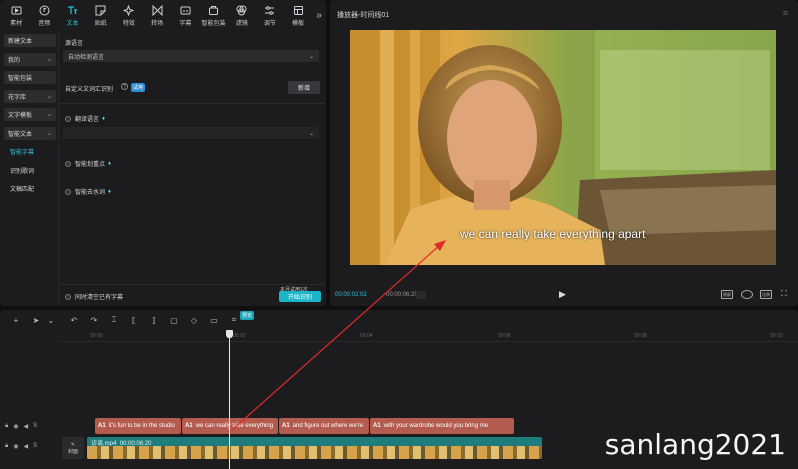 Image resolution: width=798 pixels, height=469 pixels. What do you see at coordinates (421, 295) in the screenshot?
I see `timecode-toggle` at bounding box center [421, 295].